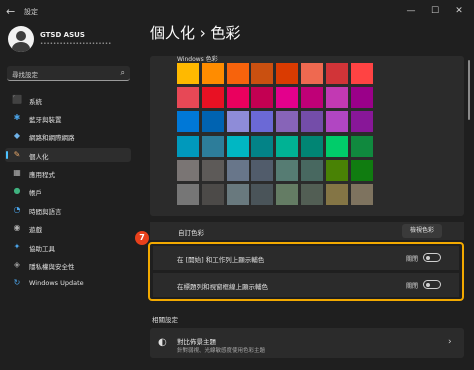 This screenshot has width=474, height=370. I want to click on sidebar-item-label: 藍牙與裝置, so click(45, 120).